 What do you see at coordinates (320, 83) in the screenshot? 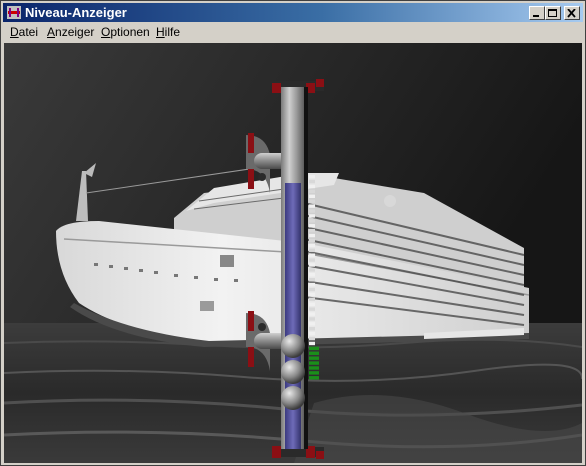
I see `top-flange-cap` at bounding box center [320, 83].